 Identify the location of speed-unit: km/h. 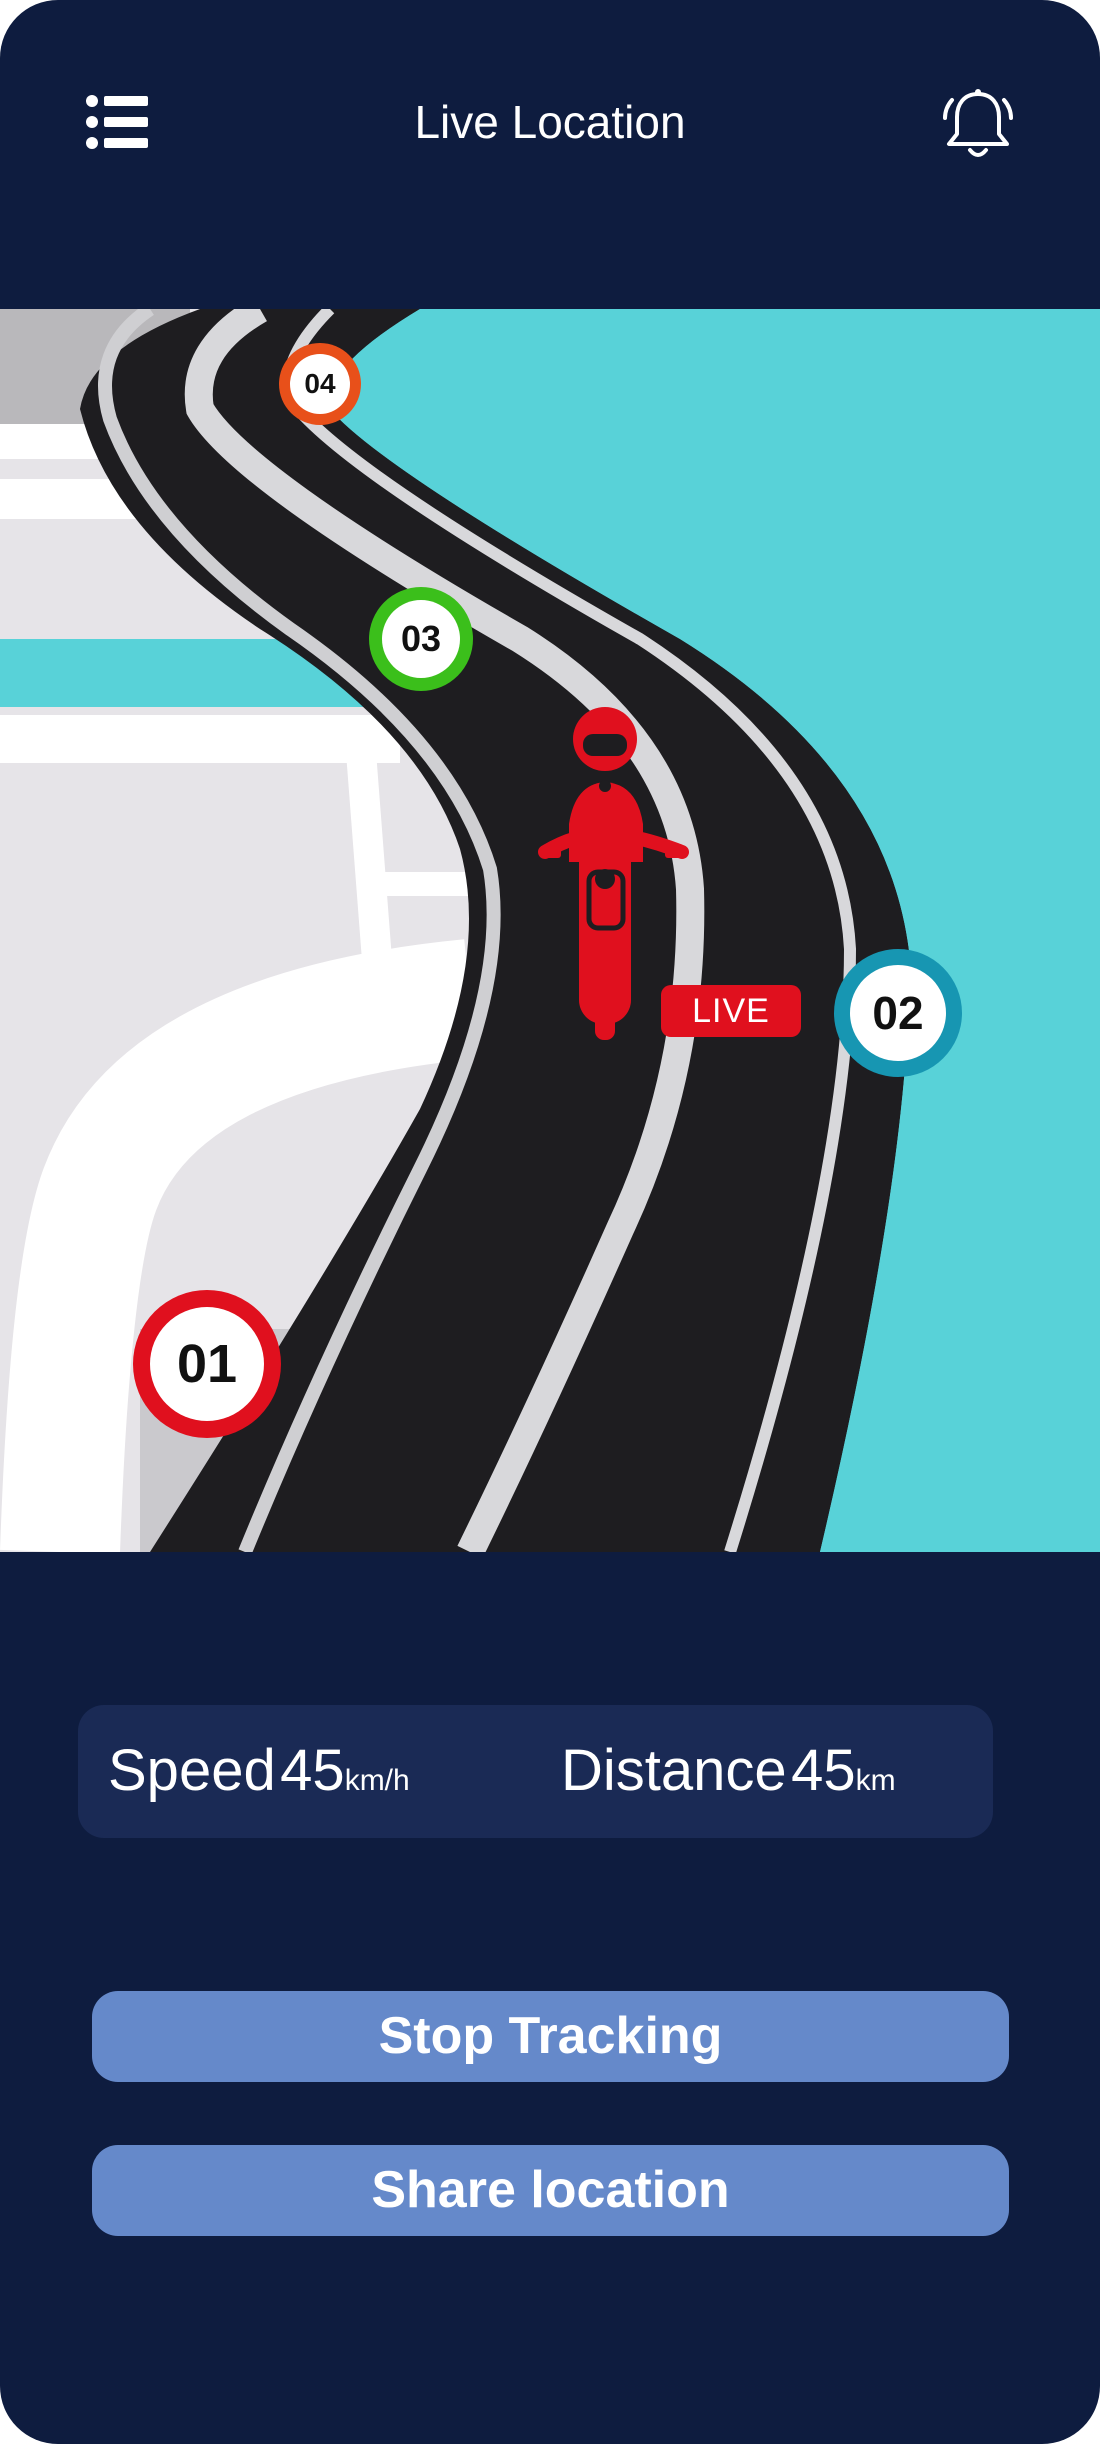
(377, 1780).